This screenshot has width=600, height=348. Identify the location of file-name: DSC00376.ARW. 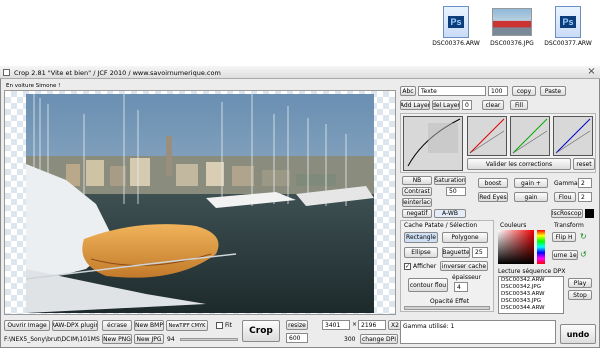
(456, 43).